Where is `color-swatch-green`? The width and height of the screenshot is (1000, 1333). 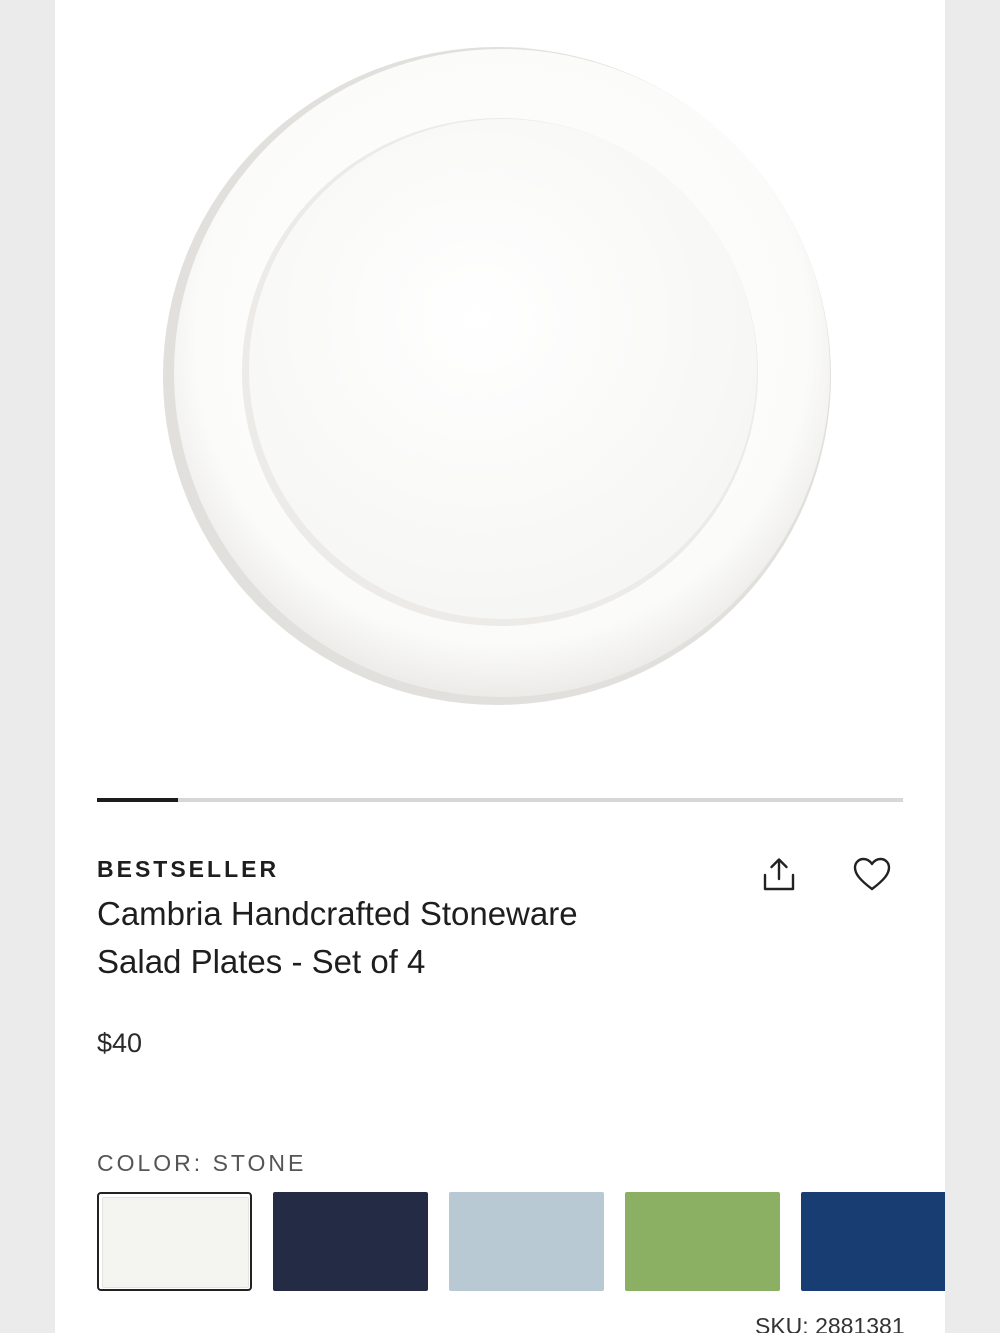 color-swatch-green is located at coordinates (702, 1241).